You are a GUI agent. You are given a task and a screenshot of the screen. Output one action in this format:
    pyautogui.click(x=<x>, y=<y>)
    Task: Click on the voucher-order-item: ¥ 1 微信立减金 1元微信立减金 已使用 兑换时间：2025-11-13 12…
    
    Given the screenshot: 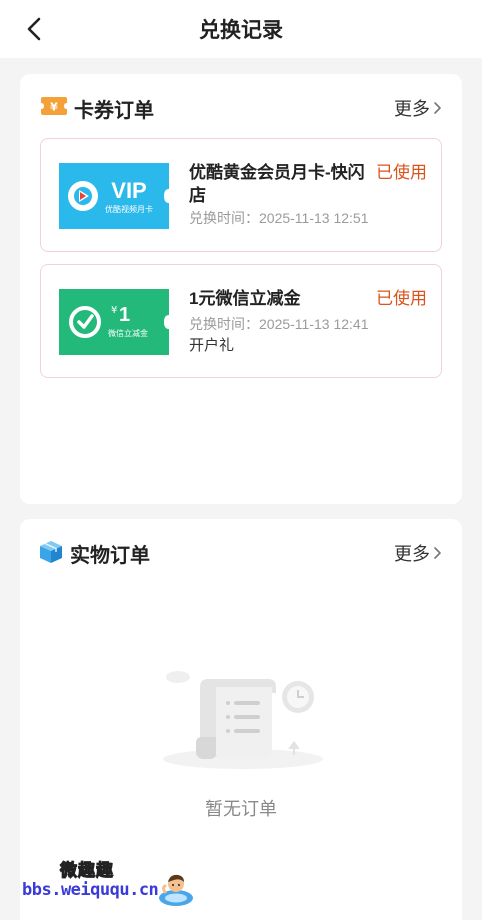 What is the action you would take?
    pyautogui.click(x=241, y=321)
    